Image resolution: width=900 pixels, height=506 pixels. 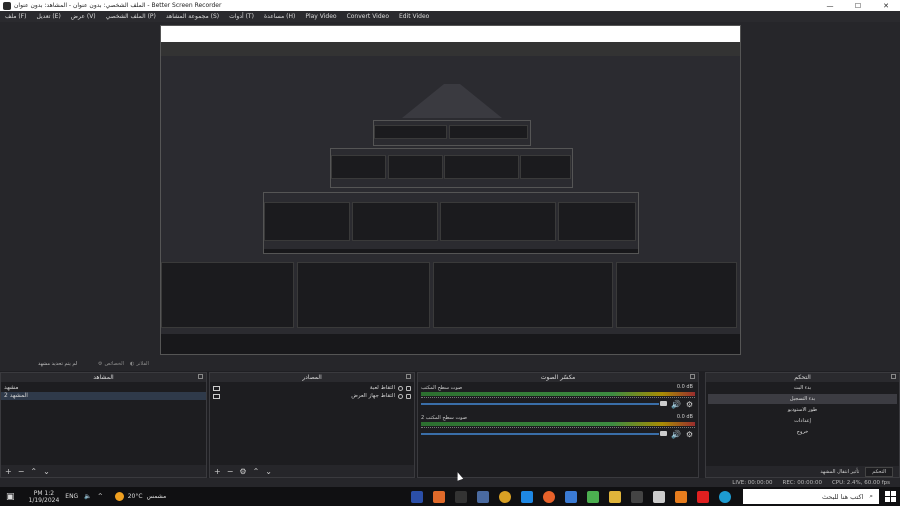 What do you see at coordinates (103, 425) in the screenshot?
I see `scenes-dock: المشاهد مشهد المشهد 2 + − ⌃ ⌄` at bounding box center [103, 425].